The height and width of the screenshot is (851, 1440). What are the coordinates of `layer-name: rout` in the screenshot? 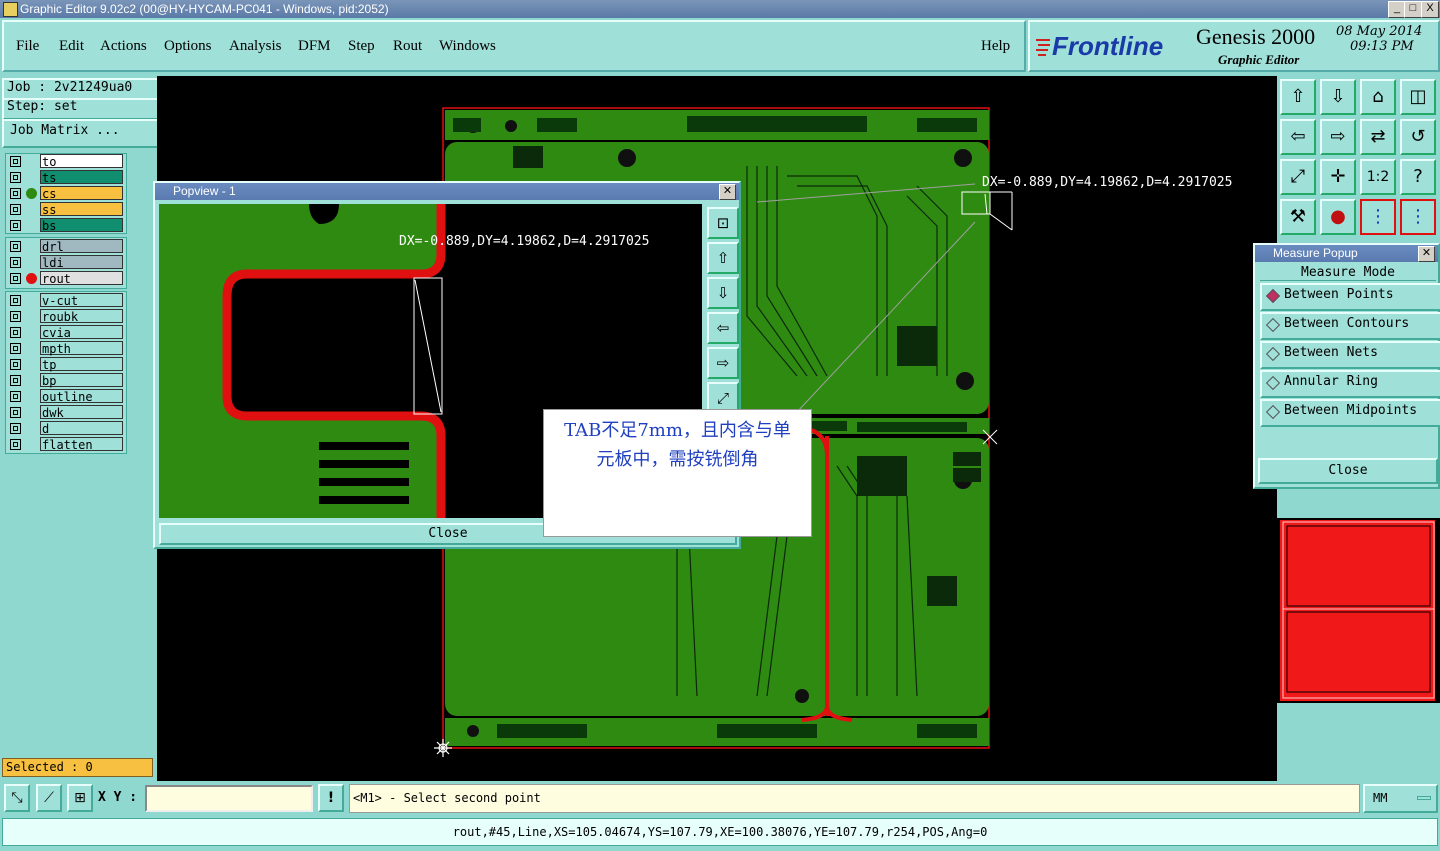 It's located at (81, 278).